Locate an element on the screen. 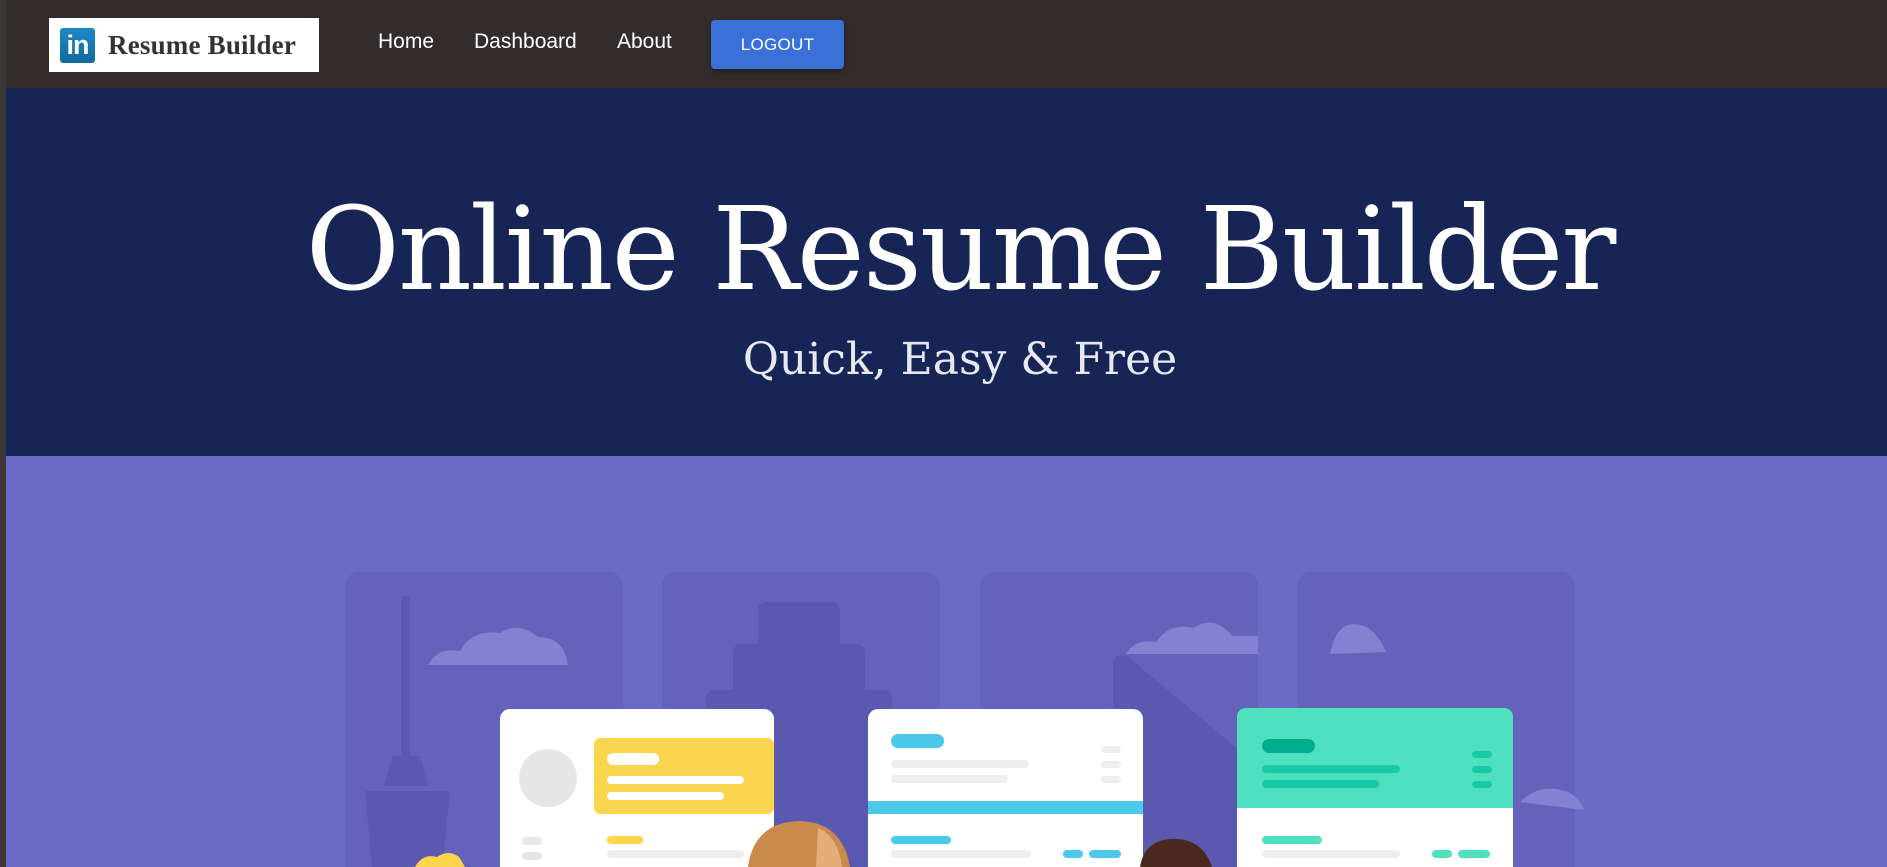  linkedin-icon: in is located at coordinates (77, 45).